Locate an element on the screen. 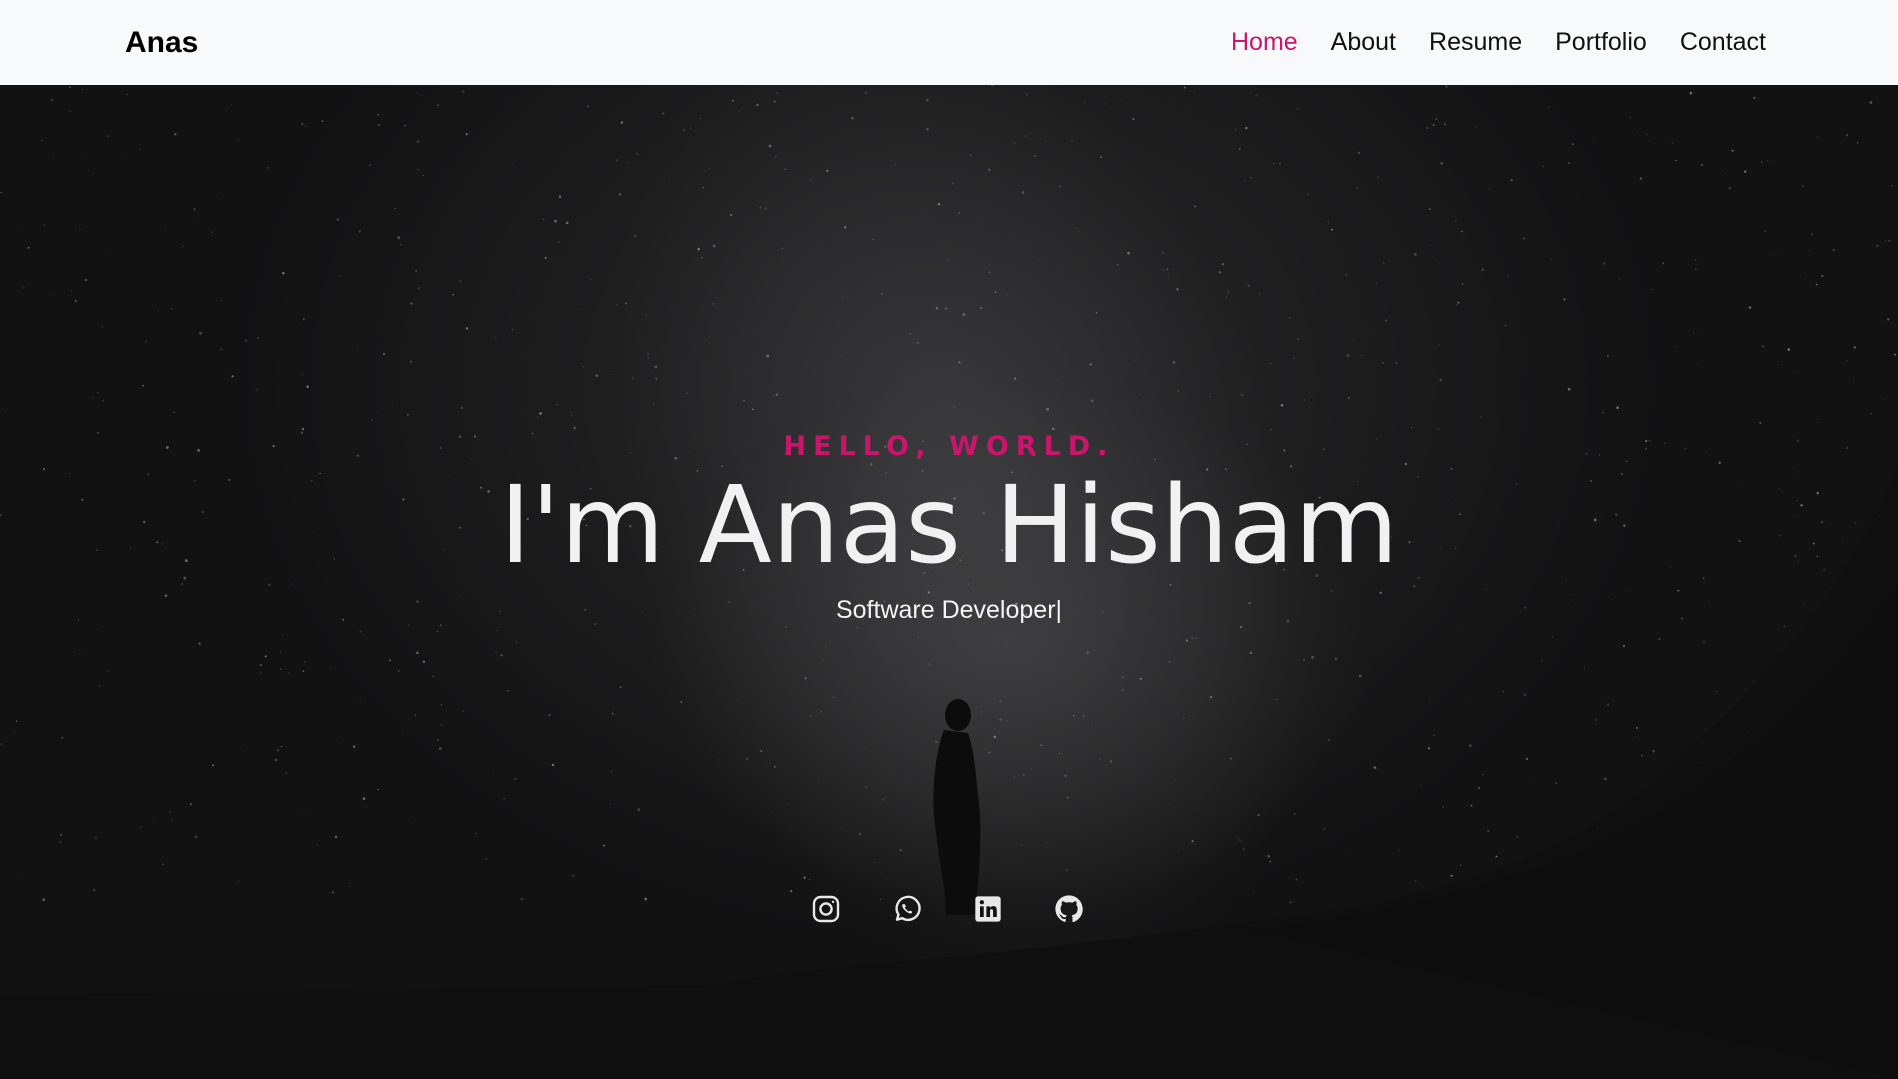 This screenshot has height=1079, width=1898. hero-title: I'm Anas Hisham is located at coordinates (949, 526).